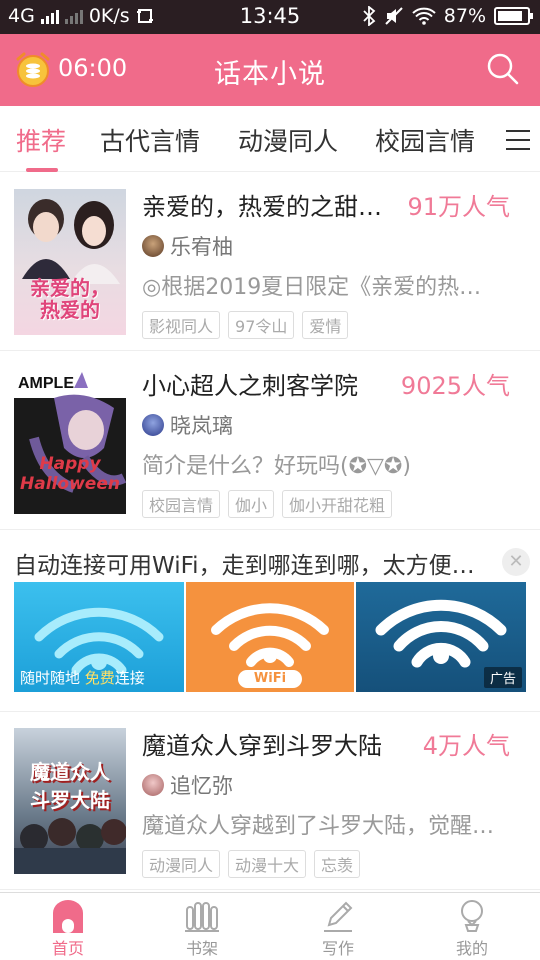  I want to click on wifi-status-icon, so click(424, 16).